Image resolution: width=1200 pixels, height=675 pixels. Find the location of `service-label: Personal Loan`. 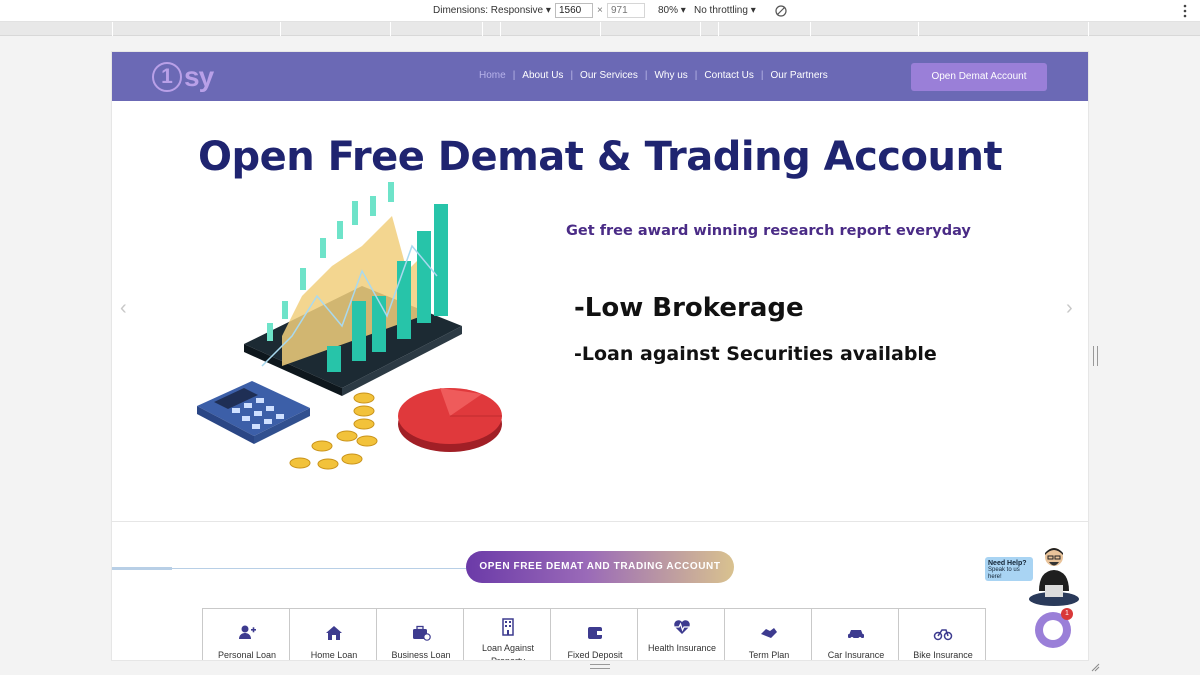

service-label: Personal Loan is located at coordinates (247, 655).